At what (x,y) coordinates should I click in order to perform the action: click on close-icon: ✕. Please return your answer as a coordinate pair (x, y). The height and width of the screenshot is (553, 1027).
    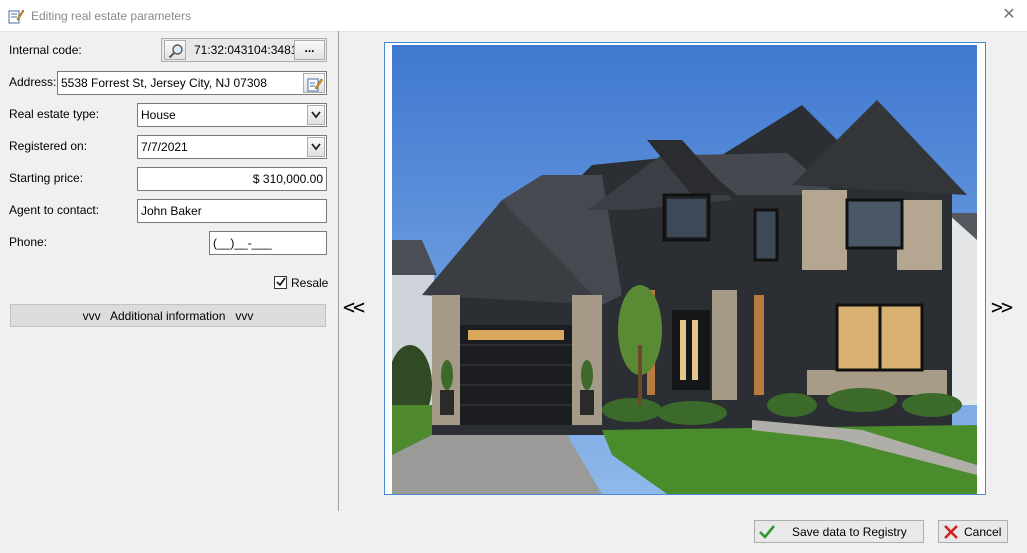
    Looking at the image, I should click on (1009, 15).